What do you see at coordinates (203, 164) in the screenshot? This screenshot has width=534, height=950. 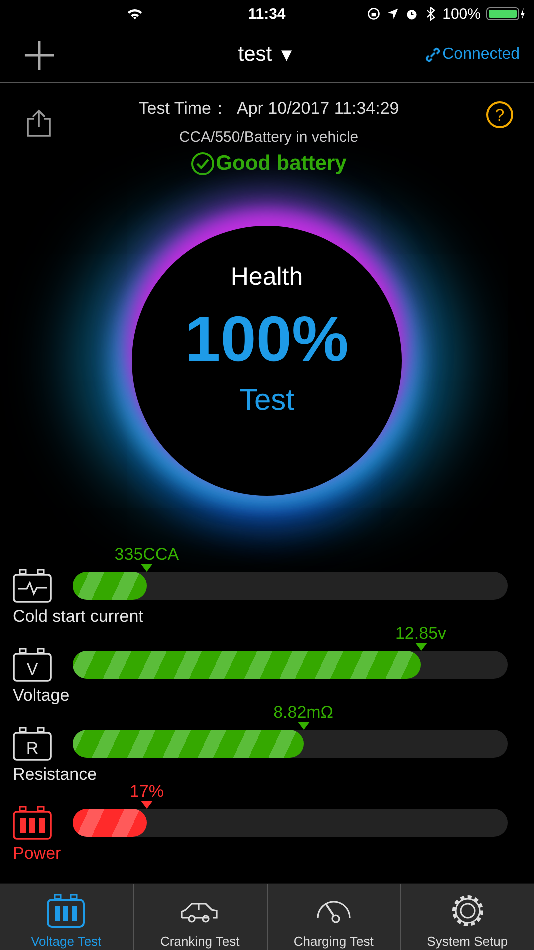 I see `check-circle-icon` at bounding box center [203, 164].